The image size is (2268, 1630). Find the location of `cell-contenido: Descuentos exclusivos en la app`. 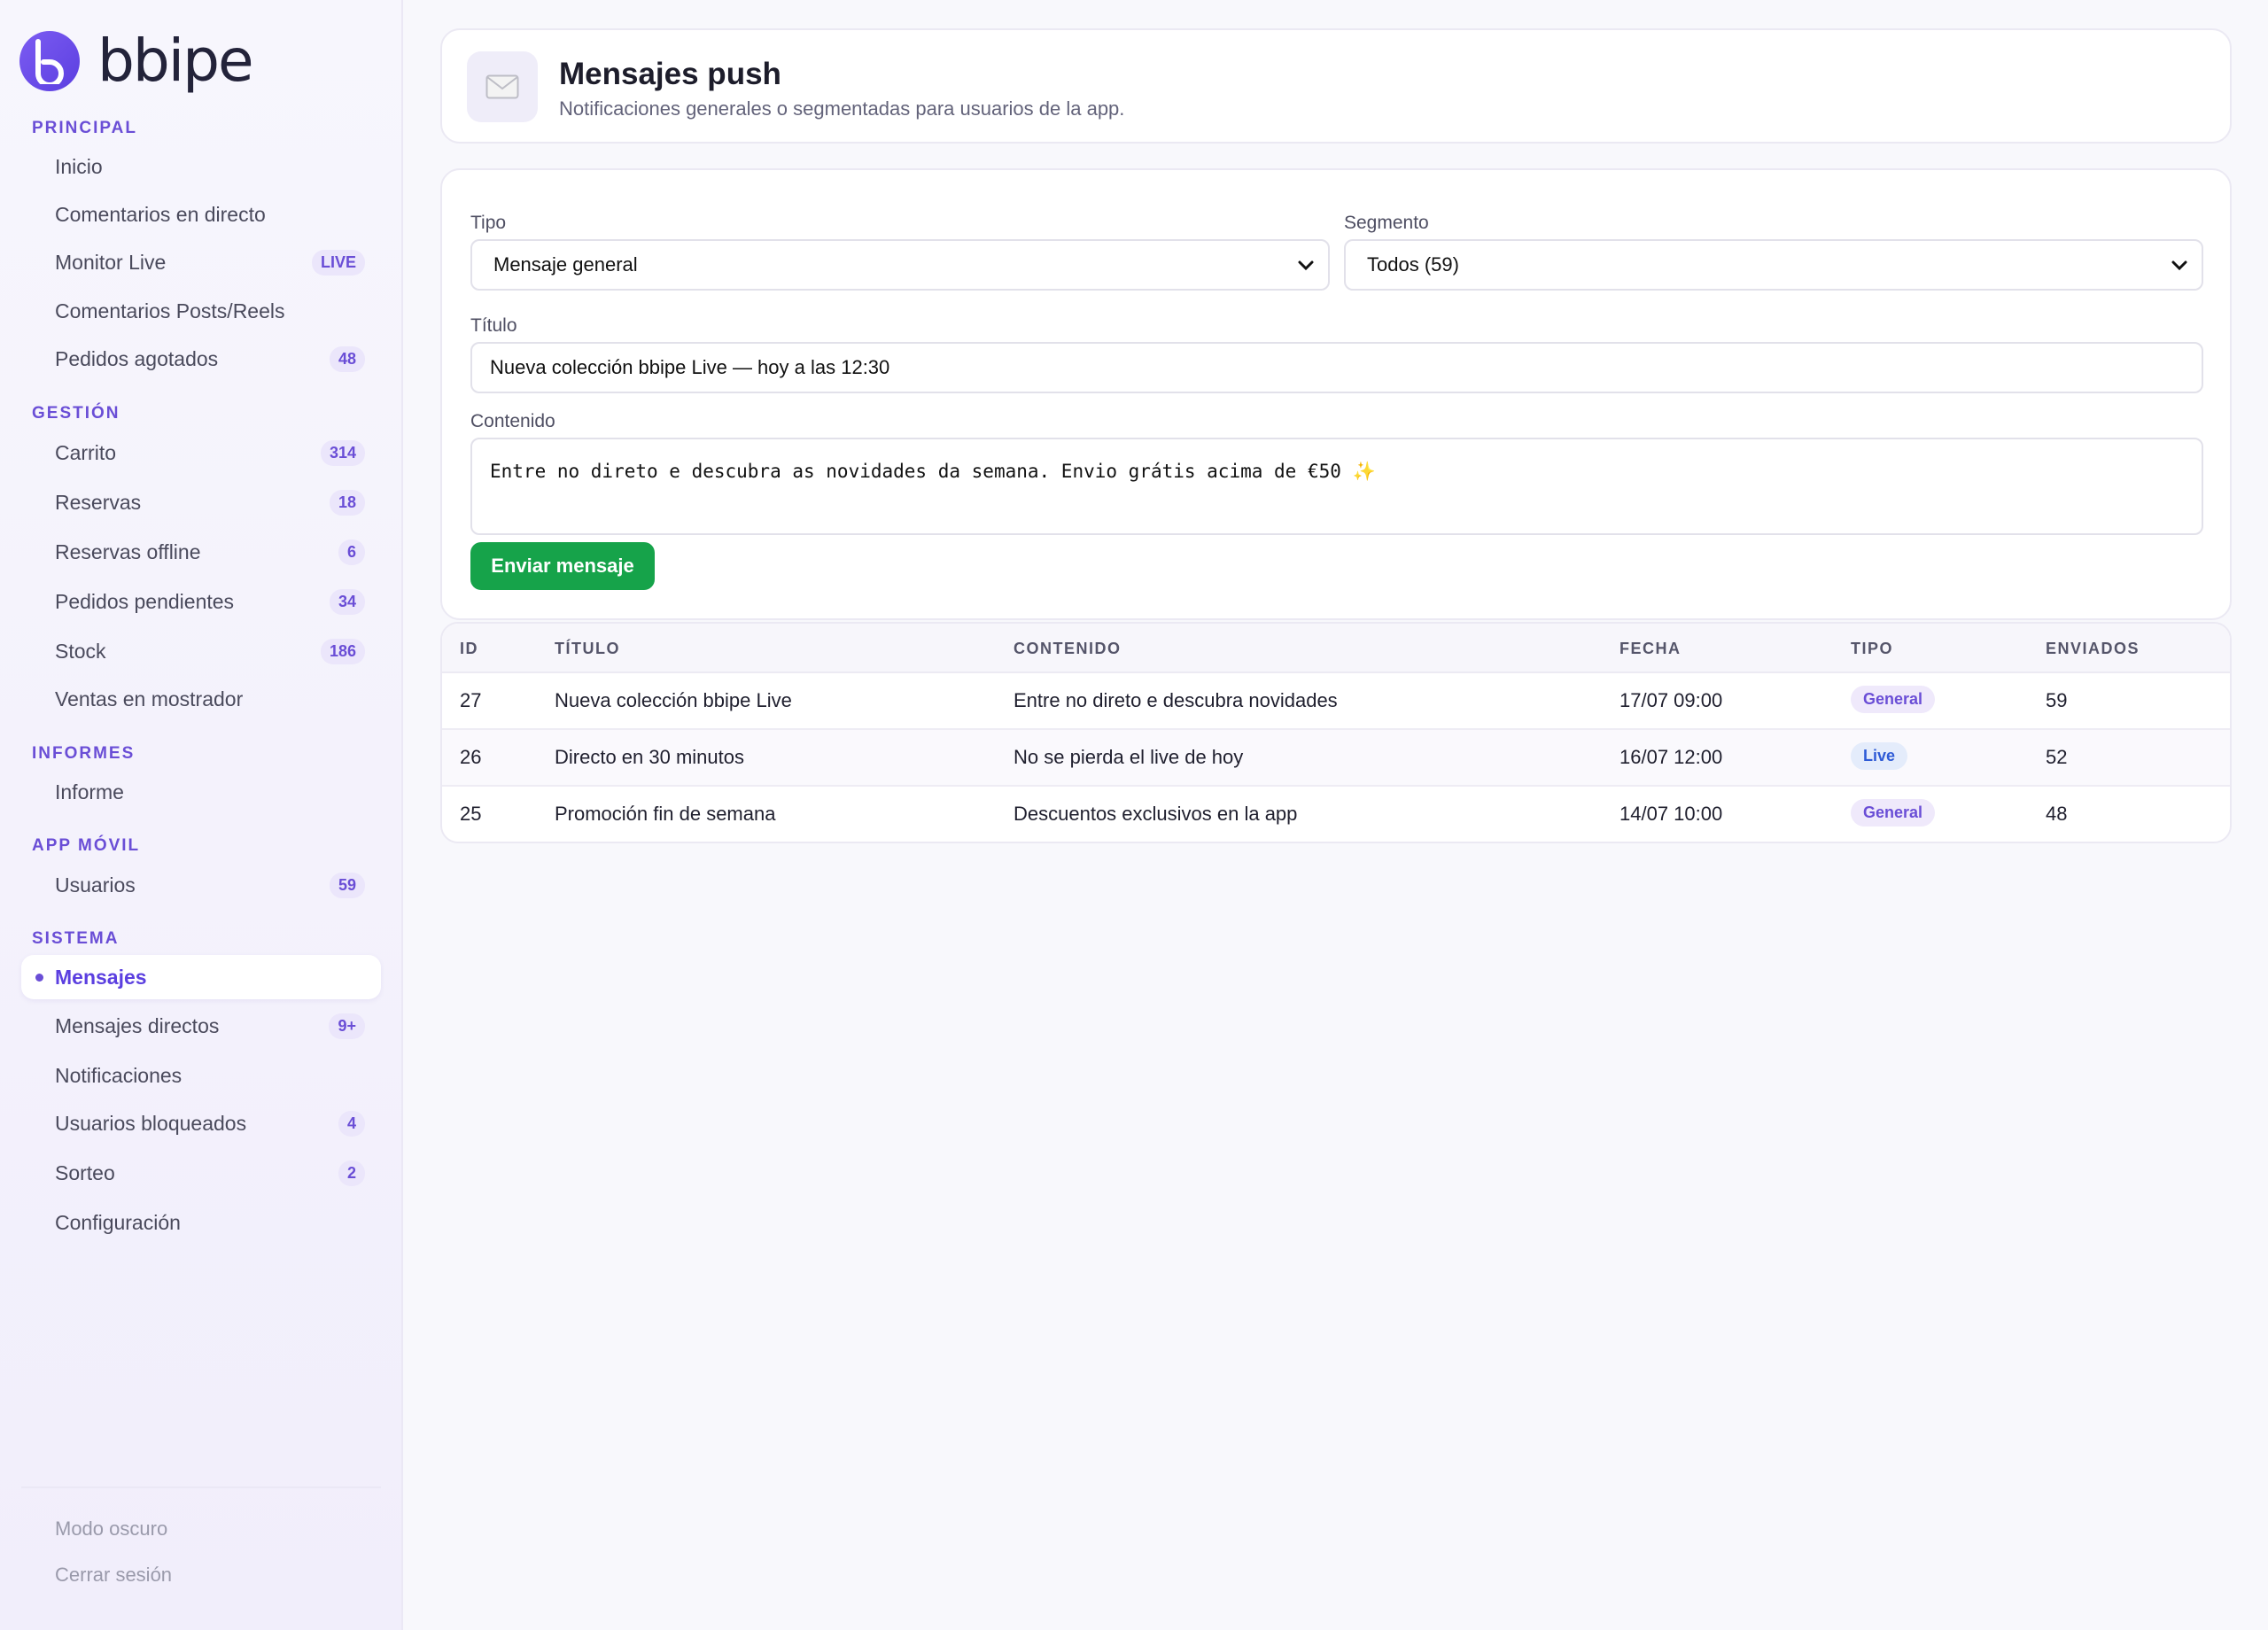

cell-contenido: Descuentos exclusivos en la app is located at coordinates (1156, 814).